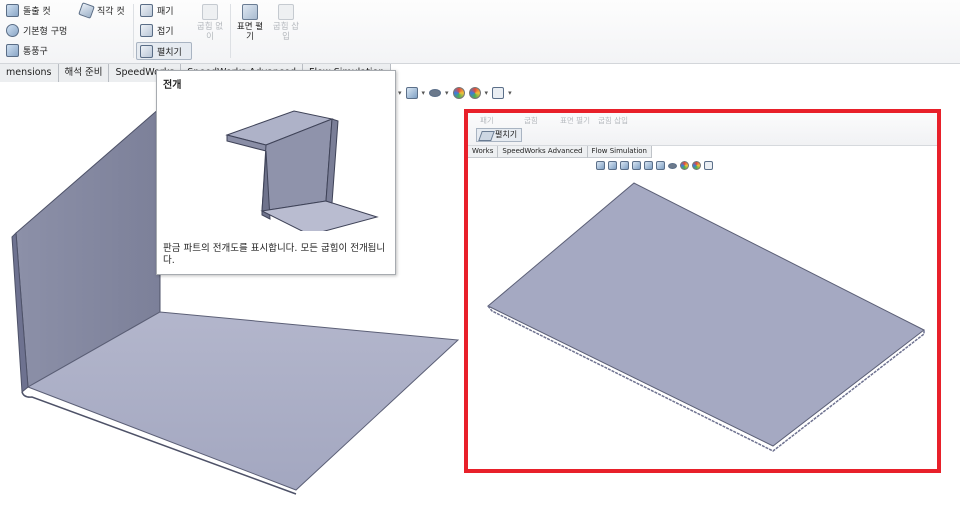 The width and height of the screenshot is (960, 507). I want to click on tab-analysis-prep: 해석 준비, so click(84, 73).